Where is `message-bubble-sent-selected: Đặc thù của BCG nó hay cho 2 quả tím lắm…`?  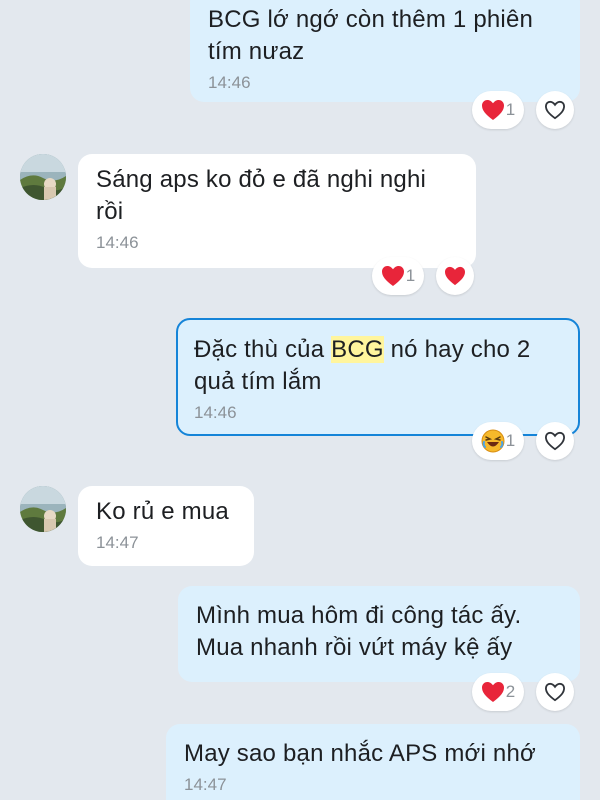
message-bubble-sent-selected: Đặc thù của BCG nó hay cho 2 quả tím lắm… is located at coordinates (378, 377).